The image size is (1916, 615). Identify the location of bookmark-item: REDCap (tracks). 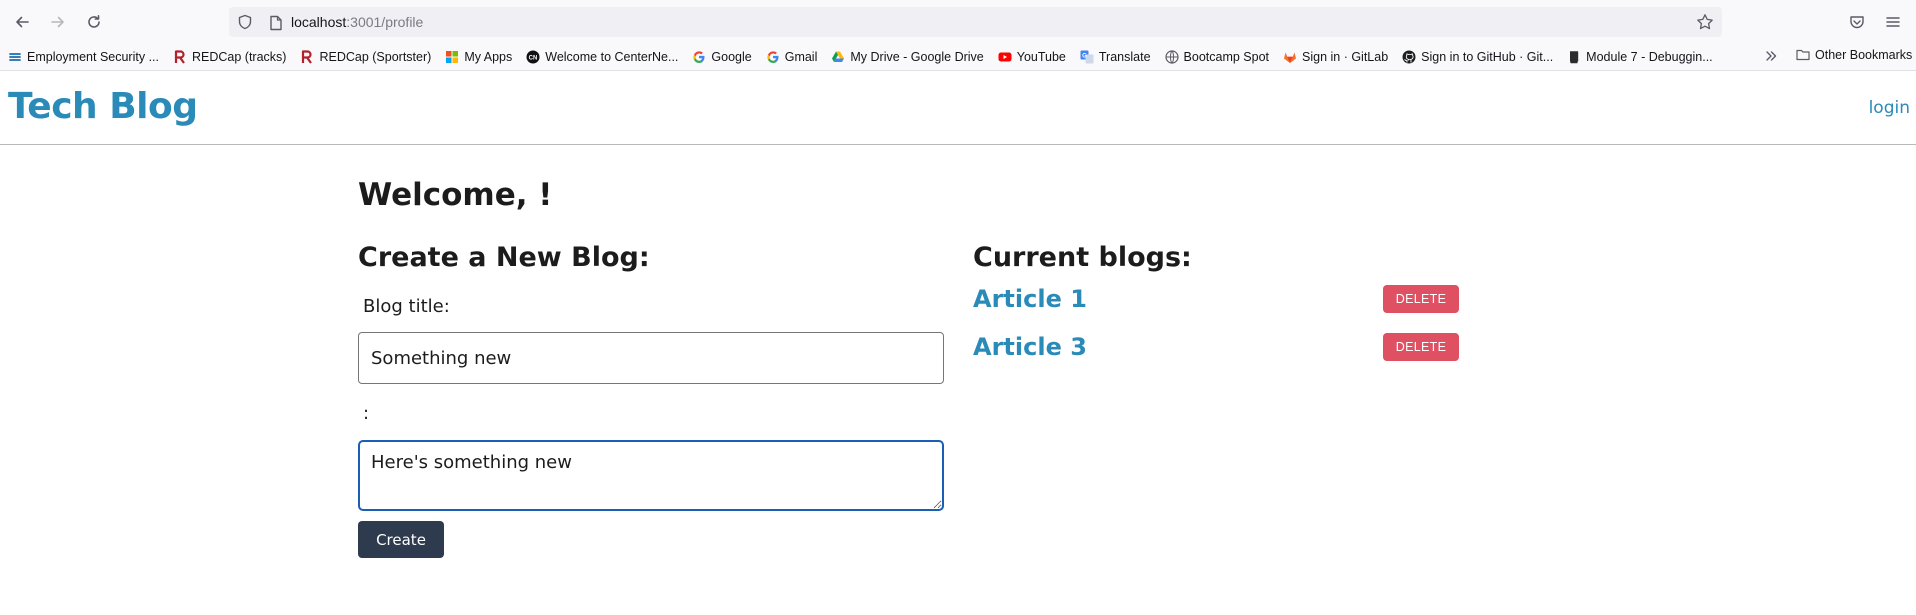
(229, 57).